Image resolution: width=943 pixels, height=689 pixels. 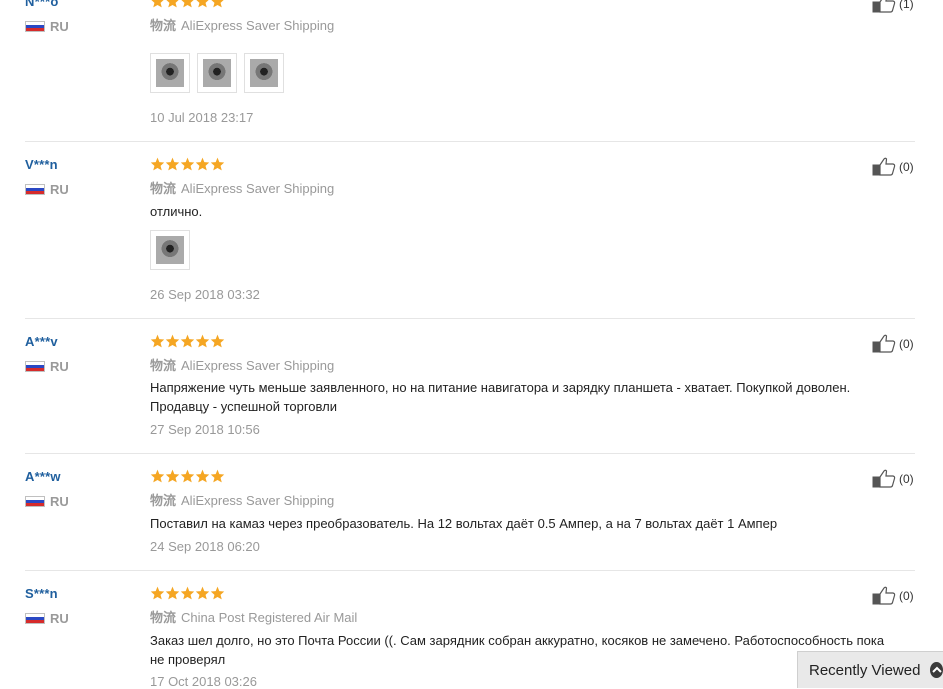 I want to click on recently-viewed-toggle: Recently Viewed, so click(x=870, y=669).